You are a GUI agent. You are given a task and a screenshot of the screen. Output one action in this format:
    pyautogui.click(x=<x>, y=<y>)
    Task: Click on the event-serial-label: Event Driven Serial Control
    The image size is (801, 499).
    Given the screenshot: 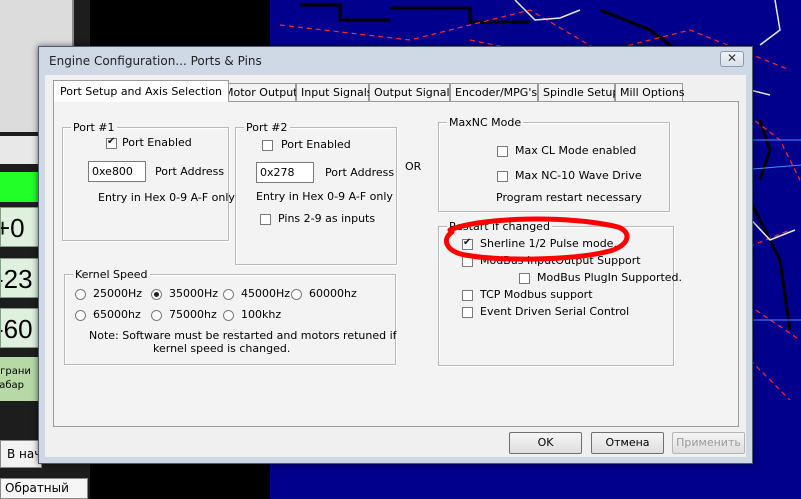 What is the action you would take?
    pyautogui.click(x=555, y=311)
    